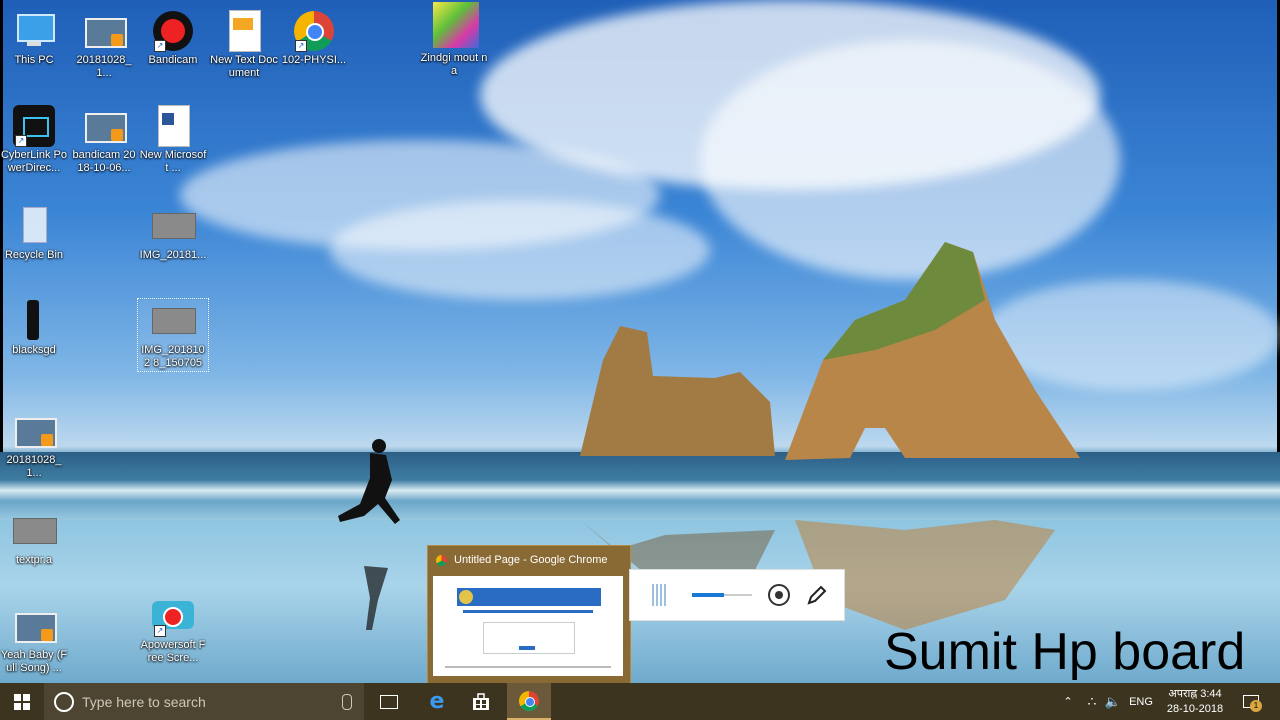  I want to click on bandicam-icon: ↗, so click(173, 31).